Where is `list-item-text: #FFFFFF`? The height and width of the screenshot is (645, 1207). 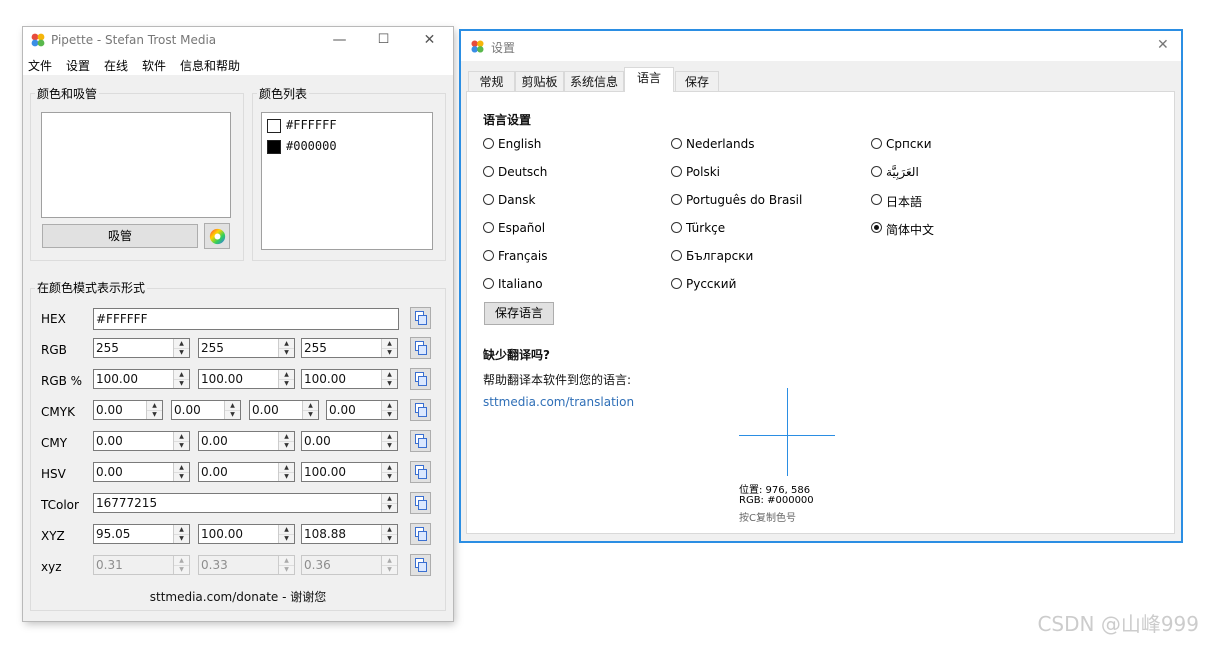 list-item-text: #FFFFFF is located at coordinates (311, 125).